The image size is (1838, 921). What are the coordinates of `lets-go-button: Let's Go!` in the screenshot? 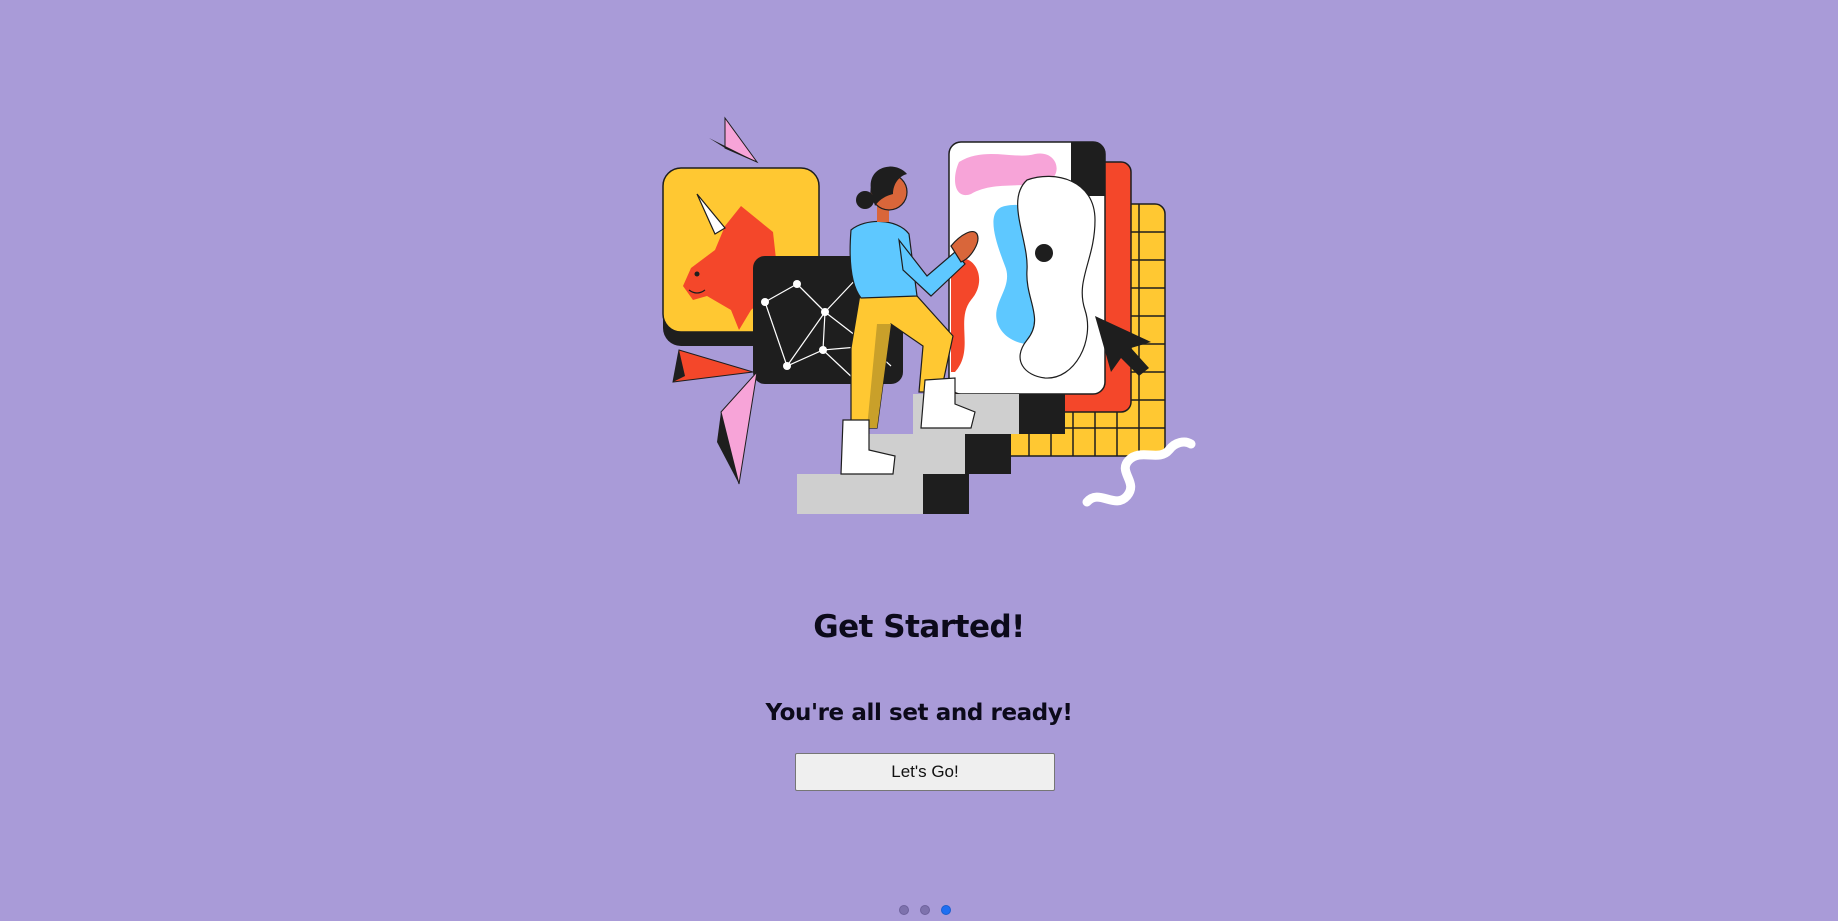 It's located at (925, 772).